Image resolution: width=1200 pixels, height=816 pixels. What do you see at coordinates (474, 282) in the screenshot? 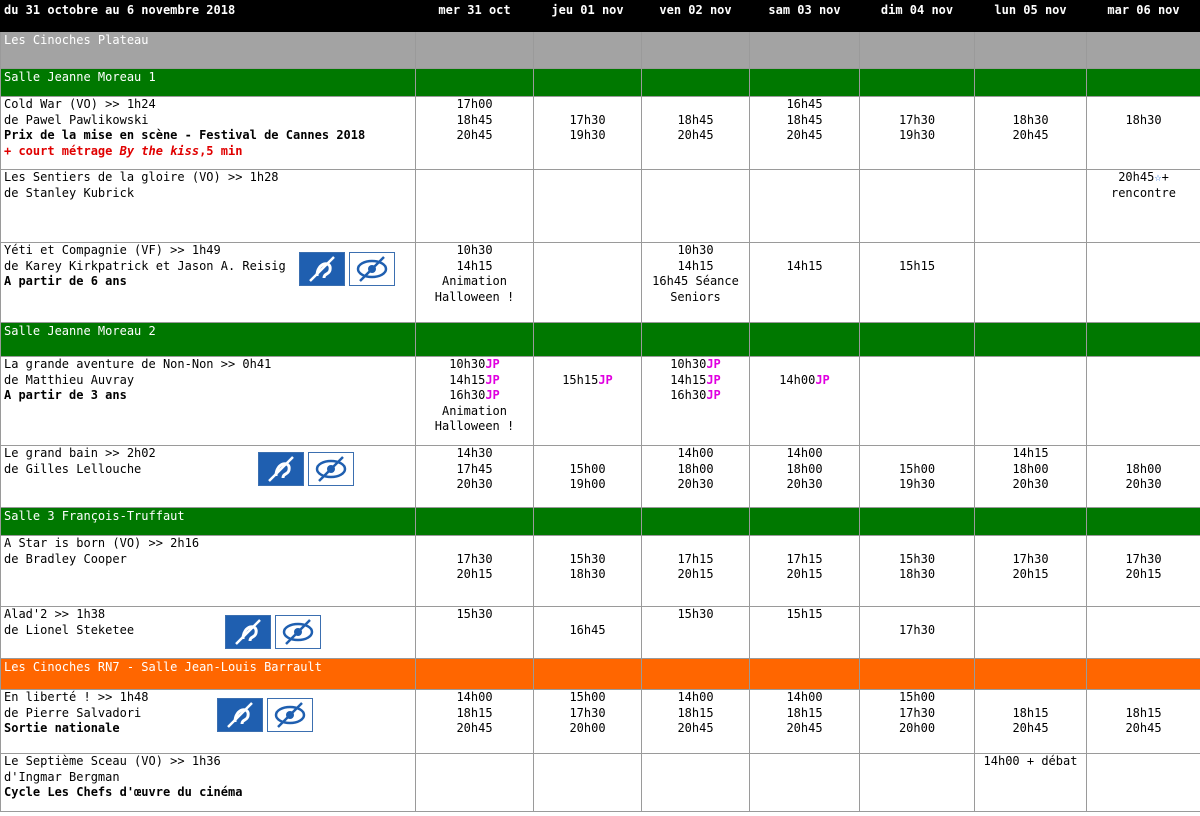
I see `showtimes: 10h30 14h15 Animation Halloween !` at bounding box center [474, 282].